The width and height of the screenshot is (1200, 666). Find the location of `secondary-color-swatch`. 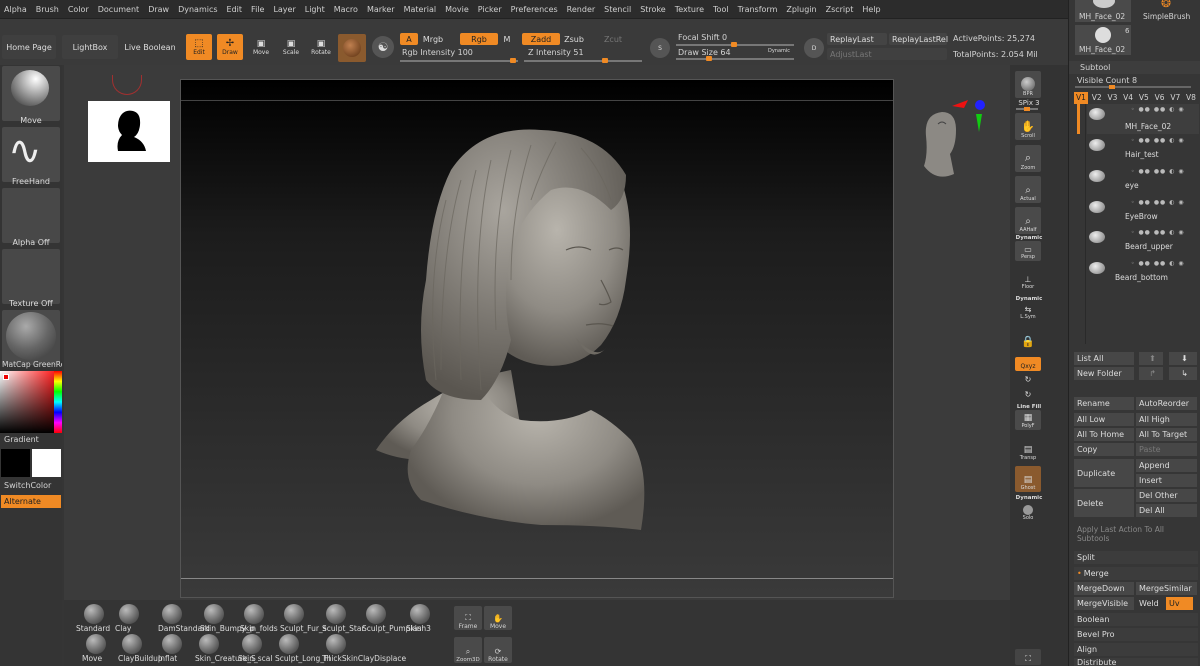

secondary-color-swatch is located at coordinates (46, 463).